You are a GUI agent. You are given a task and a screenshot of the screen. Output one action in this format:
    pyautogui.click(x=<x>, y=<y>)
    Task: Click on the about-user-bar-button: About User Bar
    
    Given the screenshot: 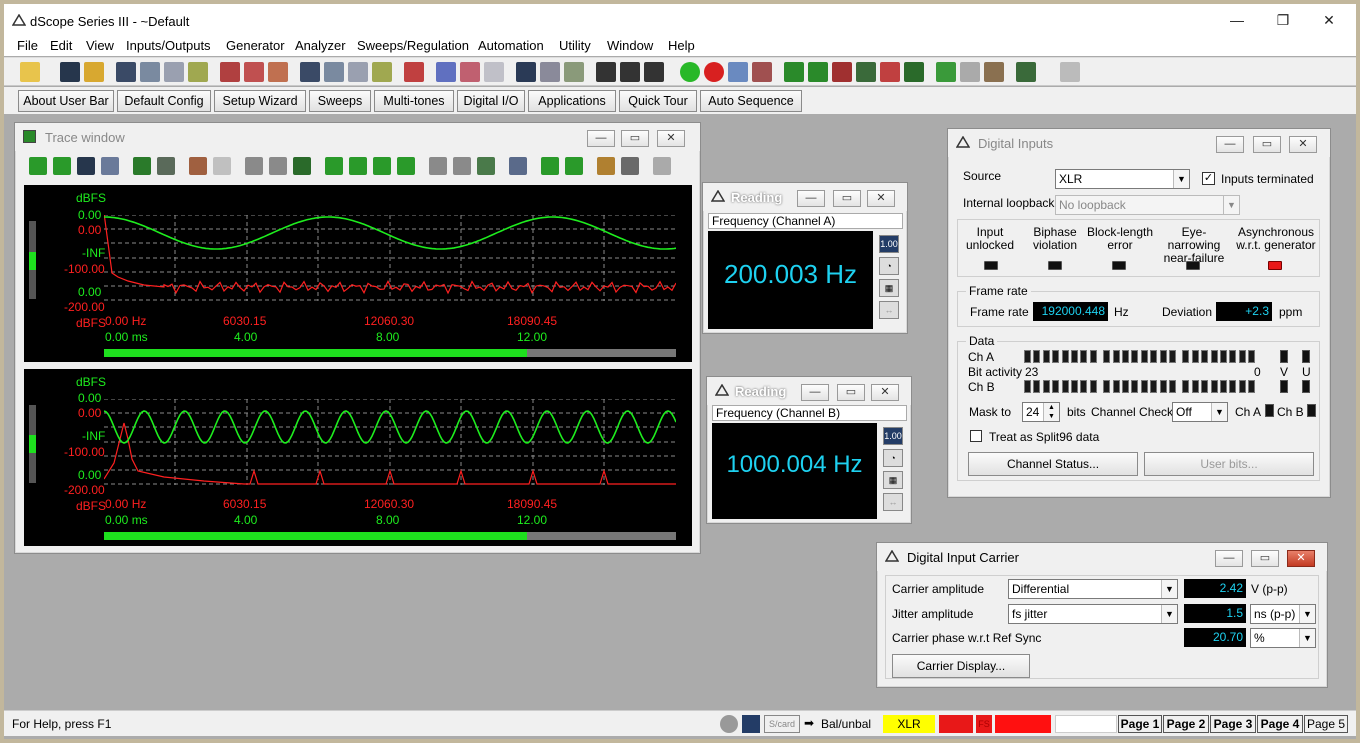 What is the action you would take?
    pyautogui.click(x=66, y=101)
    